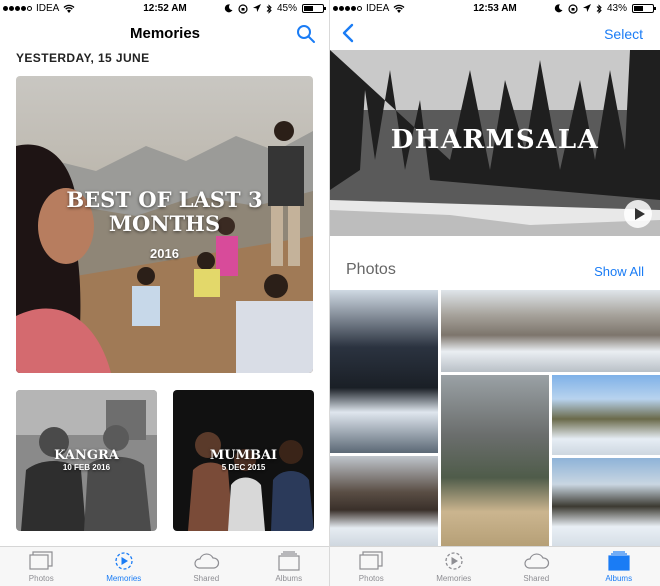 Image resolution: width=660 pixels, height=586 pixels. I want to click on status-bar: IDEA 12:53 AM 43%, so click(495, 9).